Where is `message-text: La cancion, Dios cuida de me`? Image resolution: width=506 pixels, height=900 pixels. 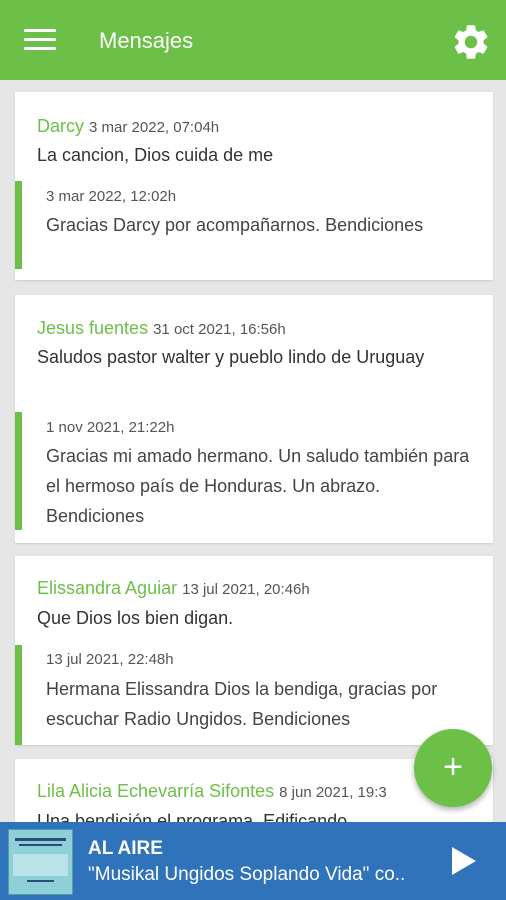
message-text: La cancion, Dios cuida de me is located at coordinates (155, 155).